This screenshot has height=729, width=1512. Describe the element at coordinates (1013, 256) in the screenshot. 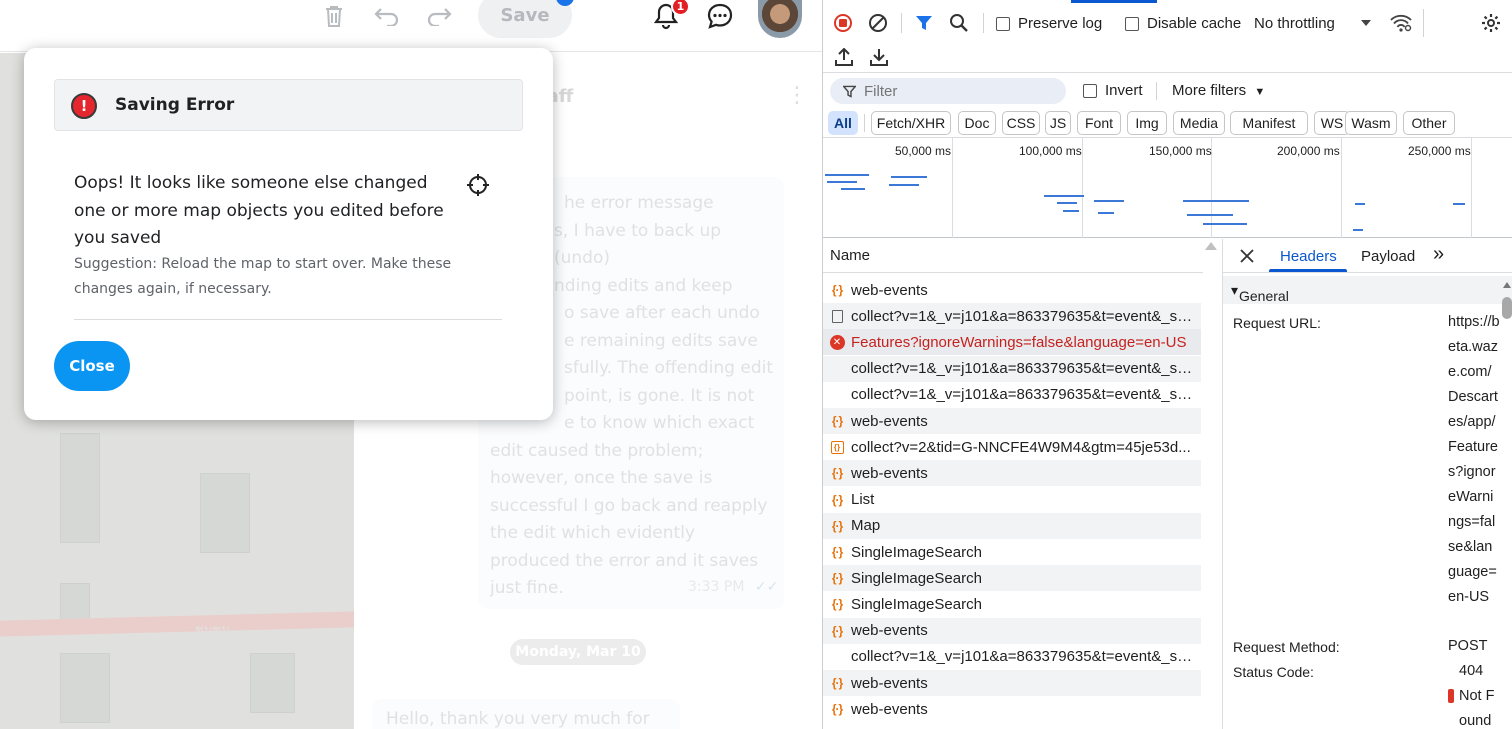

I see `name-column-header: Name` at that location.